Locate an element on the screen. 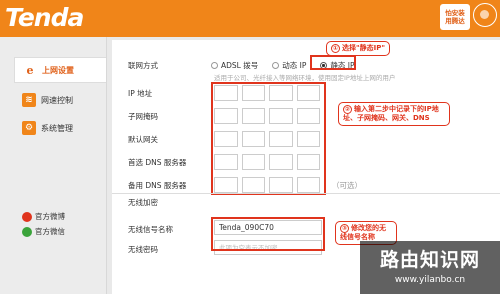 The width and height of the screenshot is (500, 294). annotation-text: 输入第二步中记录下的IP地址、子网掩码、网关、DNS is located at coordinates (391, 113).